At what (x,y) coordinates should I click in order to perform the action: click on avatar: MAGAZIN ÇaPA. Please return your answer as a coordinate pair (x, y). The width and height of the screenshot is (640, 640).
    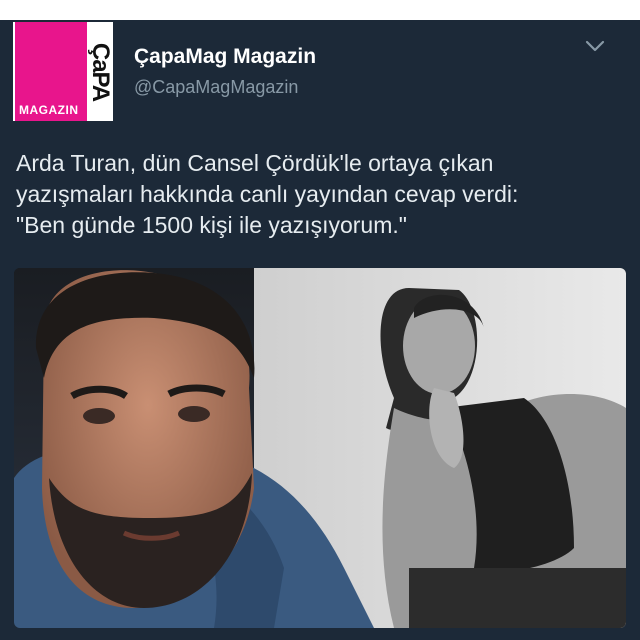
    Looking at the image, I should click on (63, 71).